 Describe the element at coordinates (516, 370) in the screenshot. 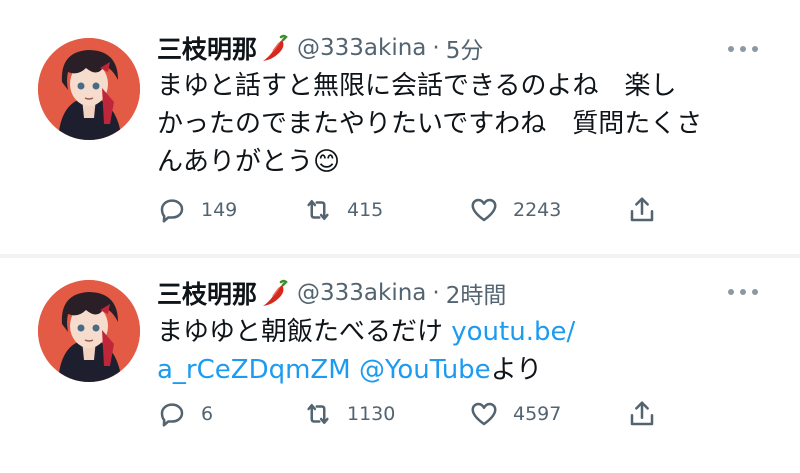

I see `text-suffix: より` at that location.